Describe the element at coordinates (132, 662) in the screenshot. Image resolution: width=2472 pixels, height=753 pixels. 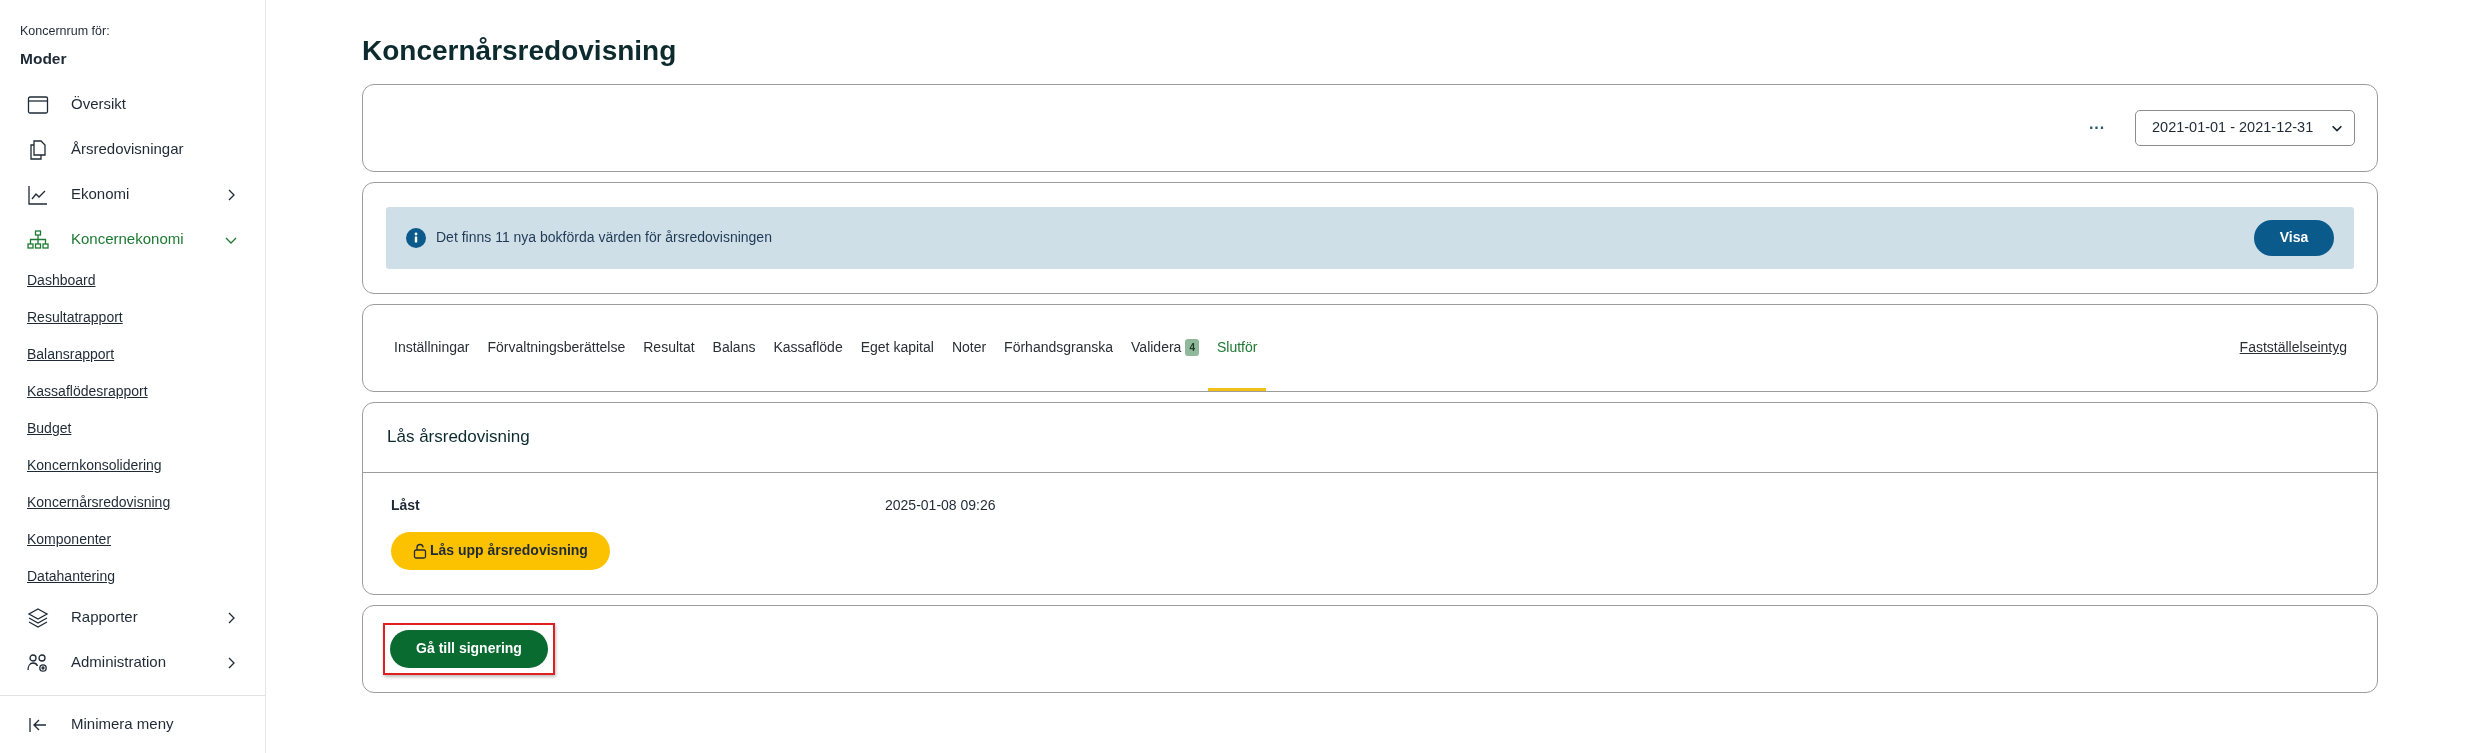
I see `sidebar-item: Administration` at that location.